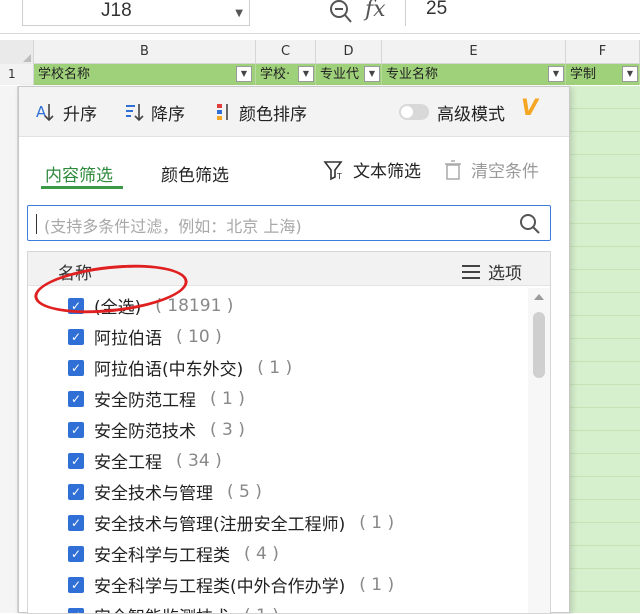 The image size is (640, 614). Describe the element at coordinates (17, 74) in the screenshot. I see `row-number: 1` at that location.